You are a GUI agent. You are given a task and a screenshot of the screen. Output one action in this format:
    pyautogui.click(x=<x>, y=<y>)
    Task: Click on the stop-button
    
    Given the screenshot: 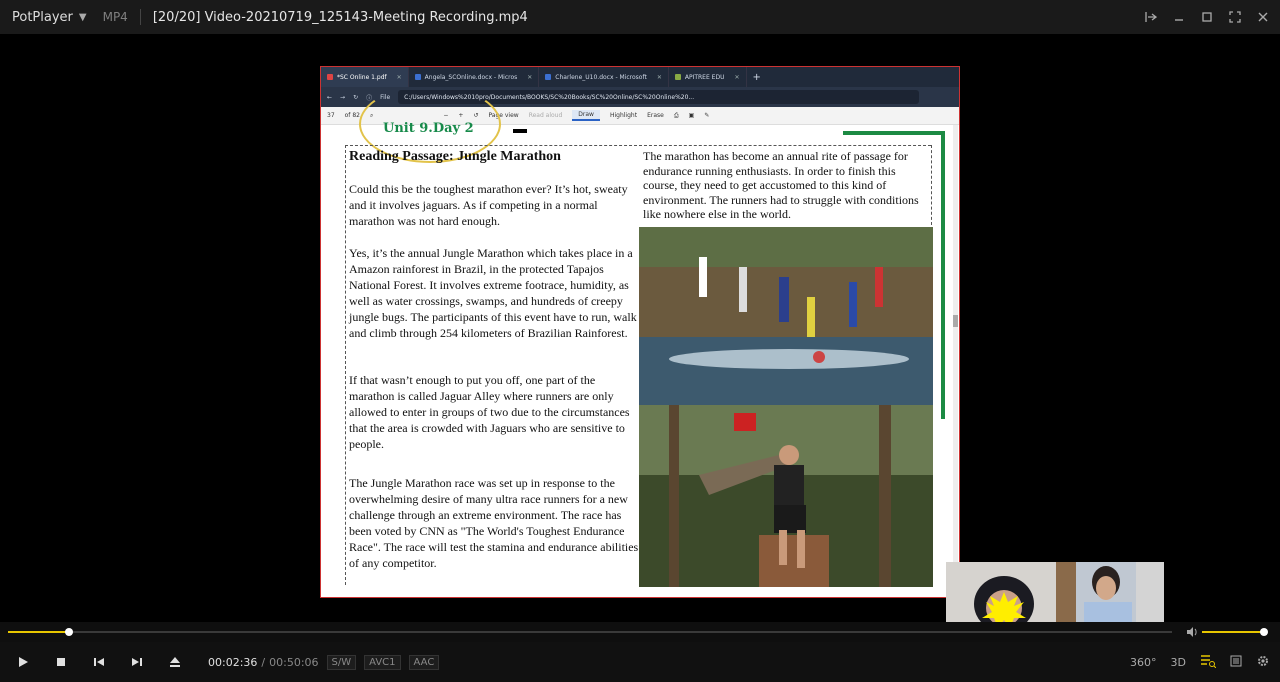 What is the action you would take?
    pyautogui.click(x=61, y=662)
    